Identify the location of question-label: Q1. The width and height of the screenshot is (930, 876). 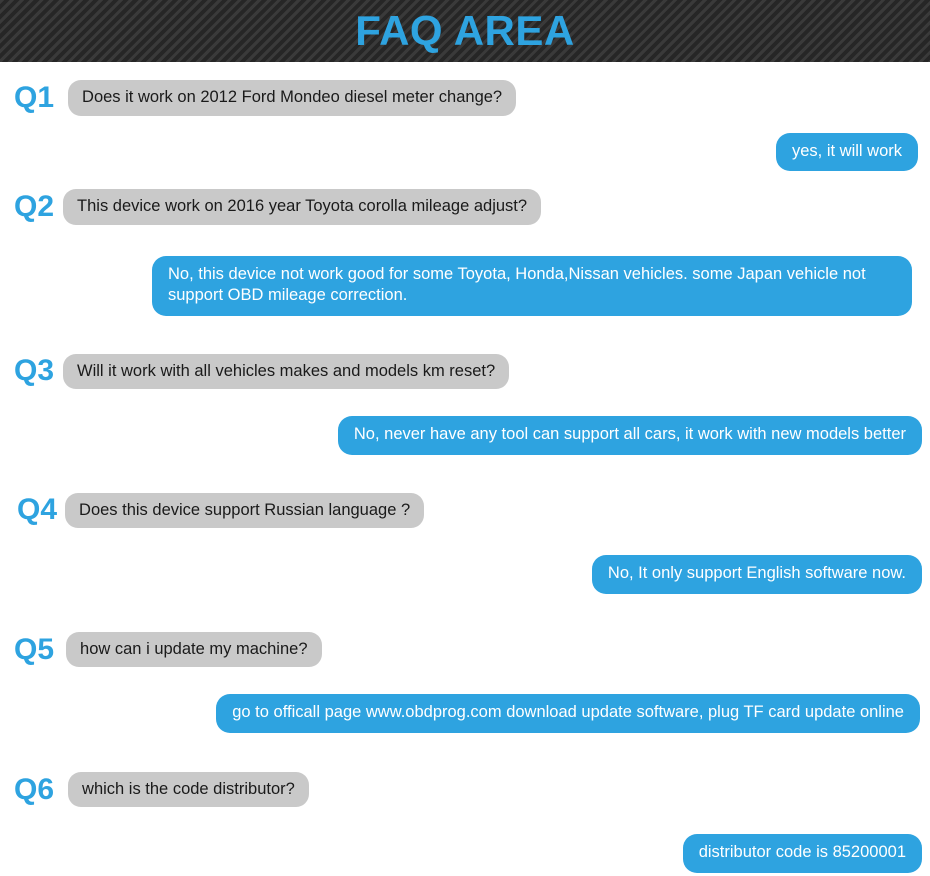
(34, 97).